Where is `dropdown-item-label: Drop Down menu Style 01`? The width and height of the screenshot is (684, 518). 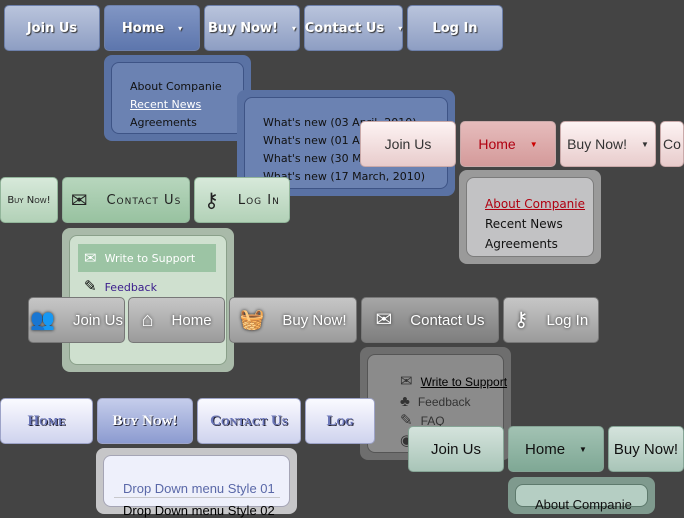 dropdown-item-label: Drop Down menu Style 01 is located at coordinates (199, 488).